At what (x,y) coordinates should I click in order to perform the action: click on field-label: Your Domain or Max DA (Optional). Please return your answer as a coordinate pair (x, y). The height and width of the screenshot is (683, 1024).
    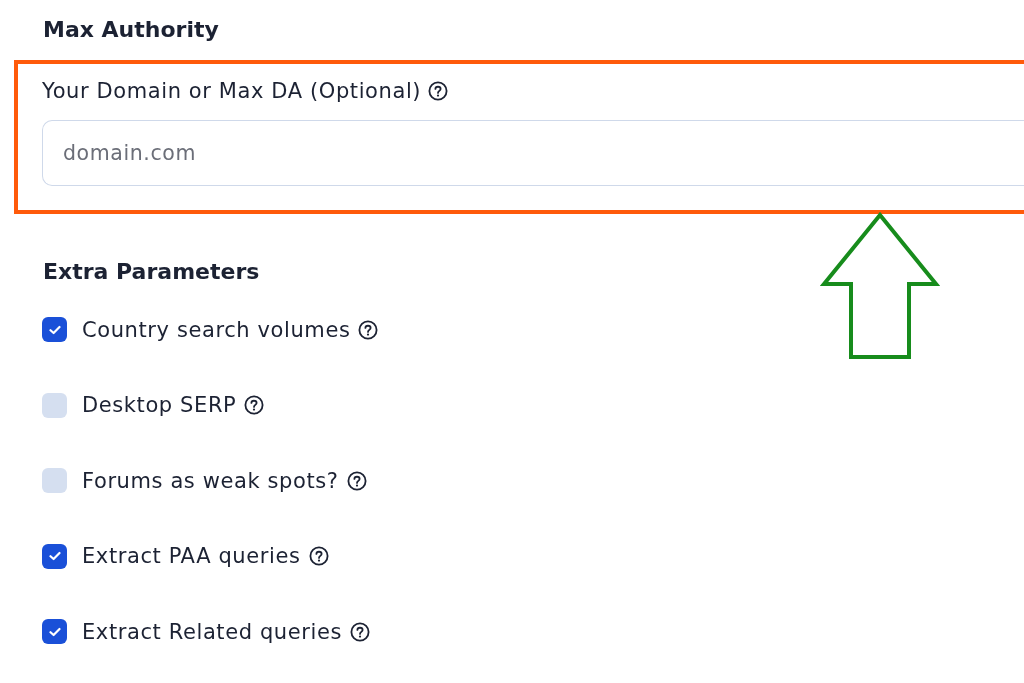
    Looking at the image, I should click on (232, 91).